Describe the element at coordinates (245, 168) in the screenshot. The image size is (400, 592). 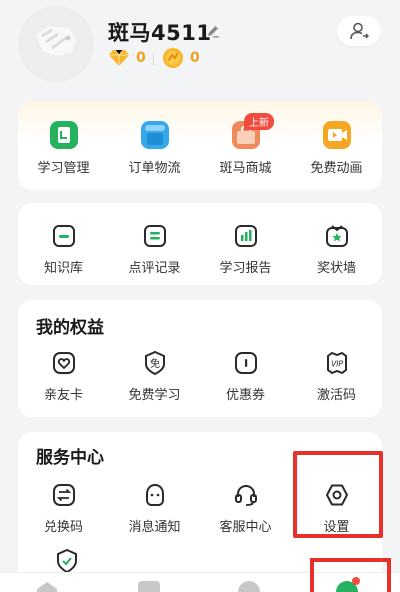
I see `menu-label: 斑马商城` at that location.